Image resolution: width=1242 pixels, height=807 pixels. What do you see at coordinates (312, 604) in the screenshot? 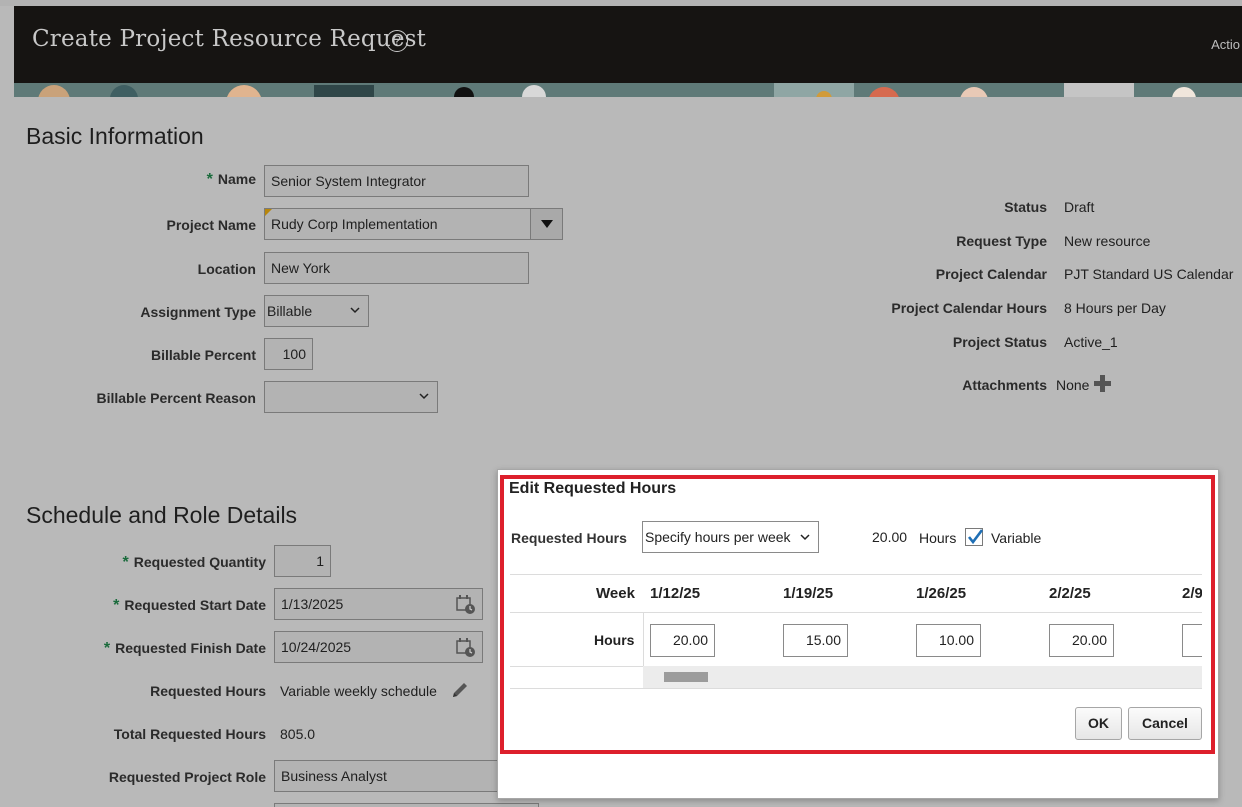
I see `start-date-value: 1/13/2025` at bounding box center [312, 604].